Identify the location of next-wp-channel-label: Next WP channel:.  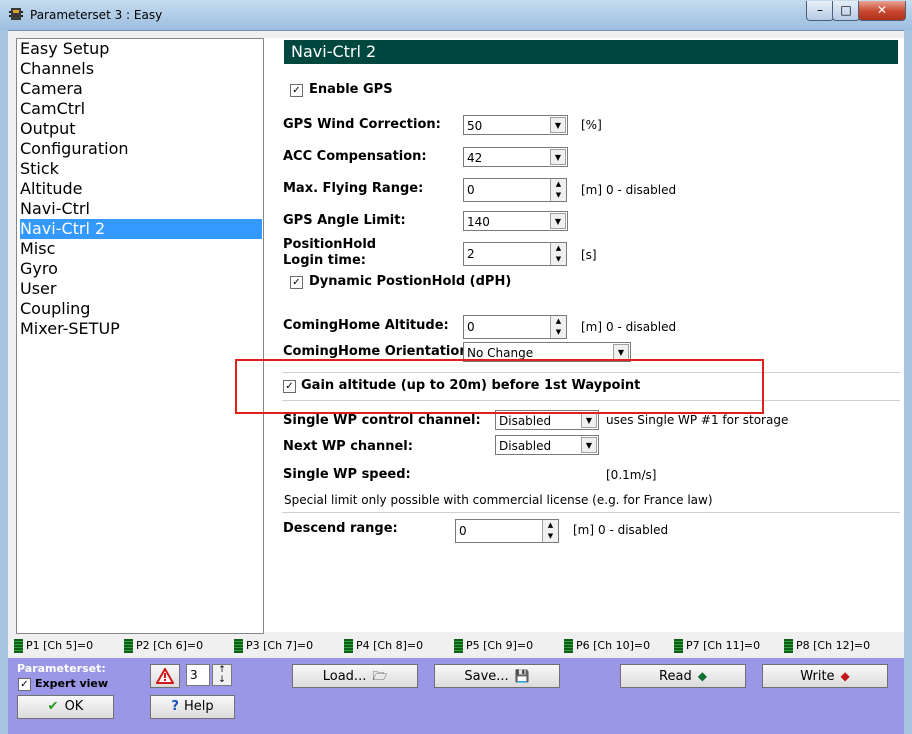
(348, 446).